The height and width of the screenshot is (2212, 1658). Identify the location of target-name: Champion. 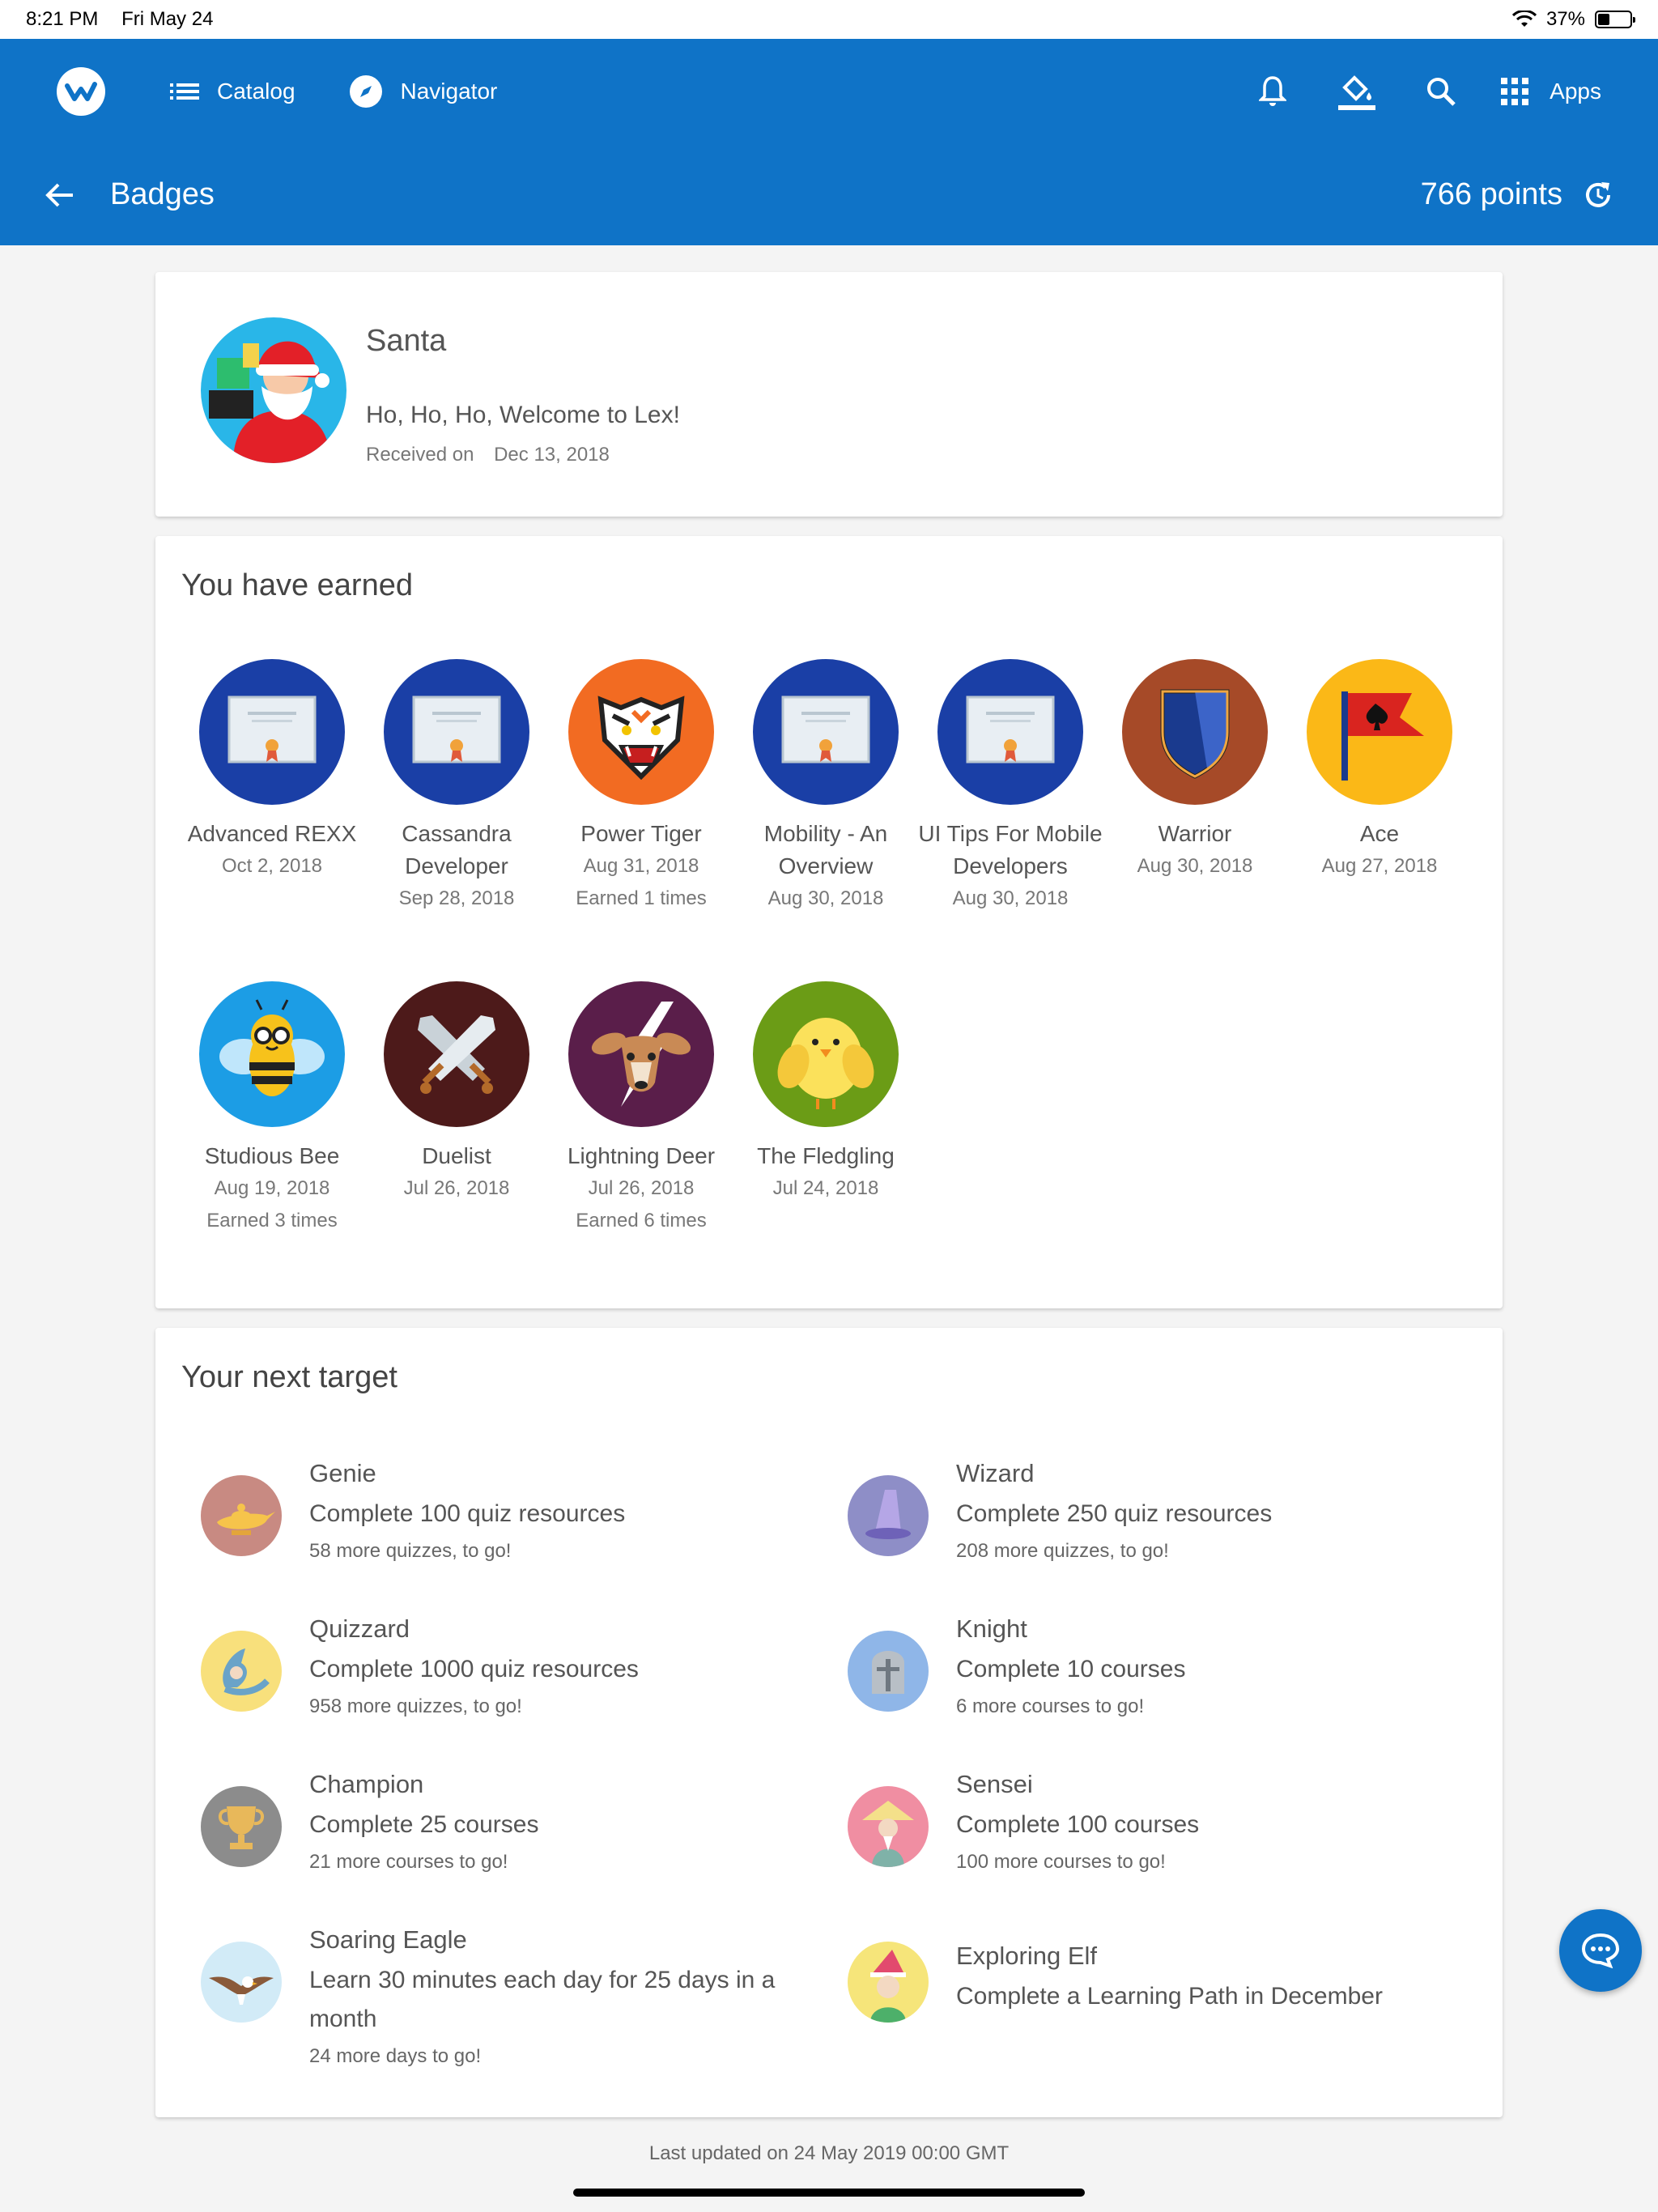
(366, 1784).